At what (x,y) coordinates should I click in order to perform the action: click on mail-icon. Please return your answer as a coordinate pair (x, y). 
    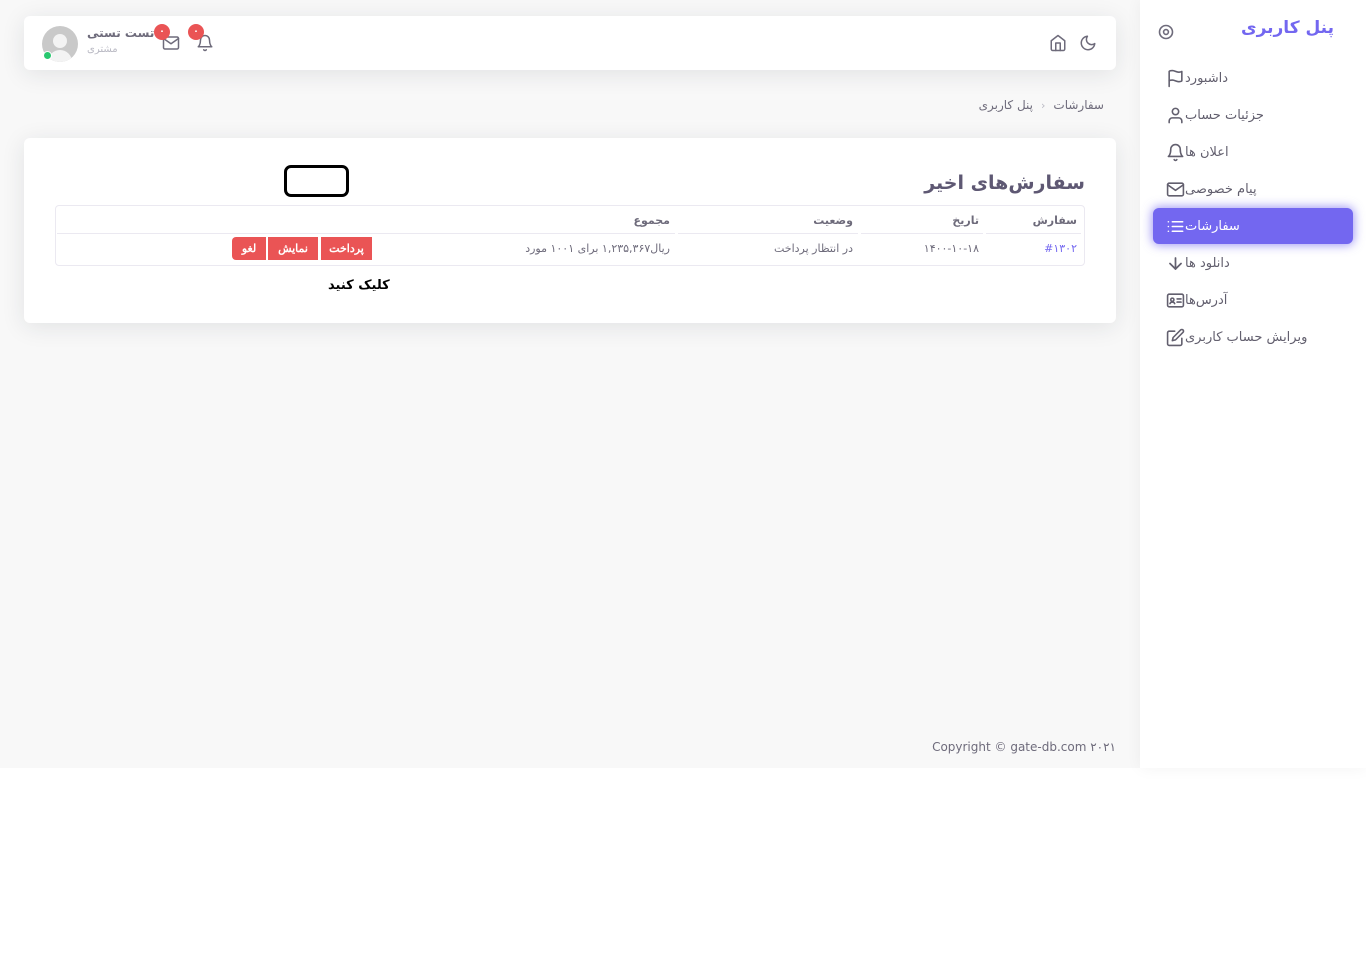
    Looking at the image, I should click on (1175, 189).